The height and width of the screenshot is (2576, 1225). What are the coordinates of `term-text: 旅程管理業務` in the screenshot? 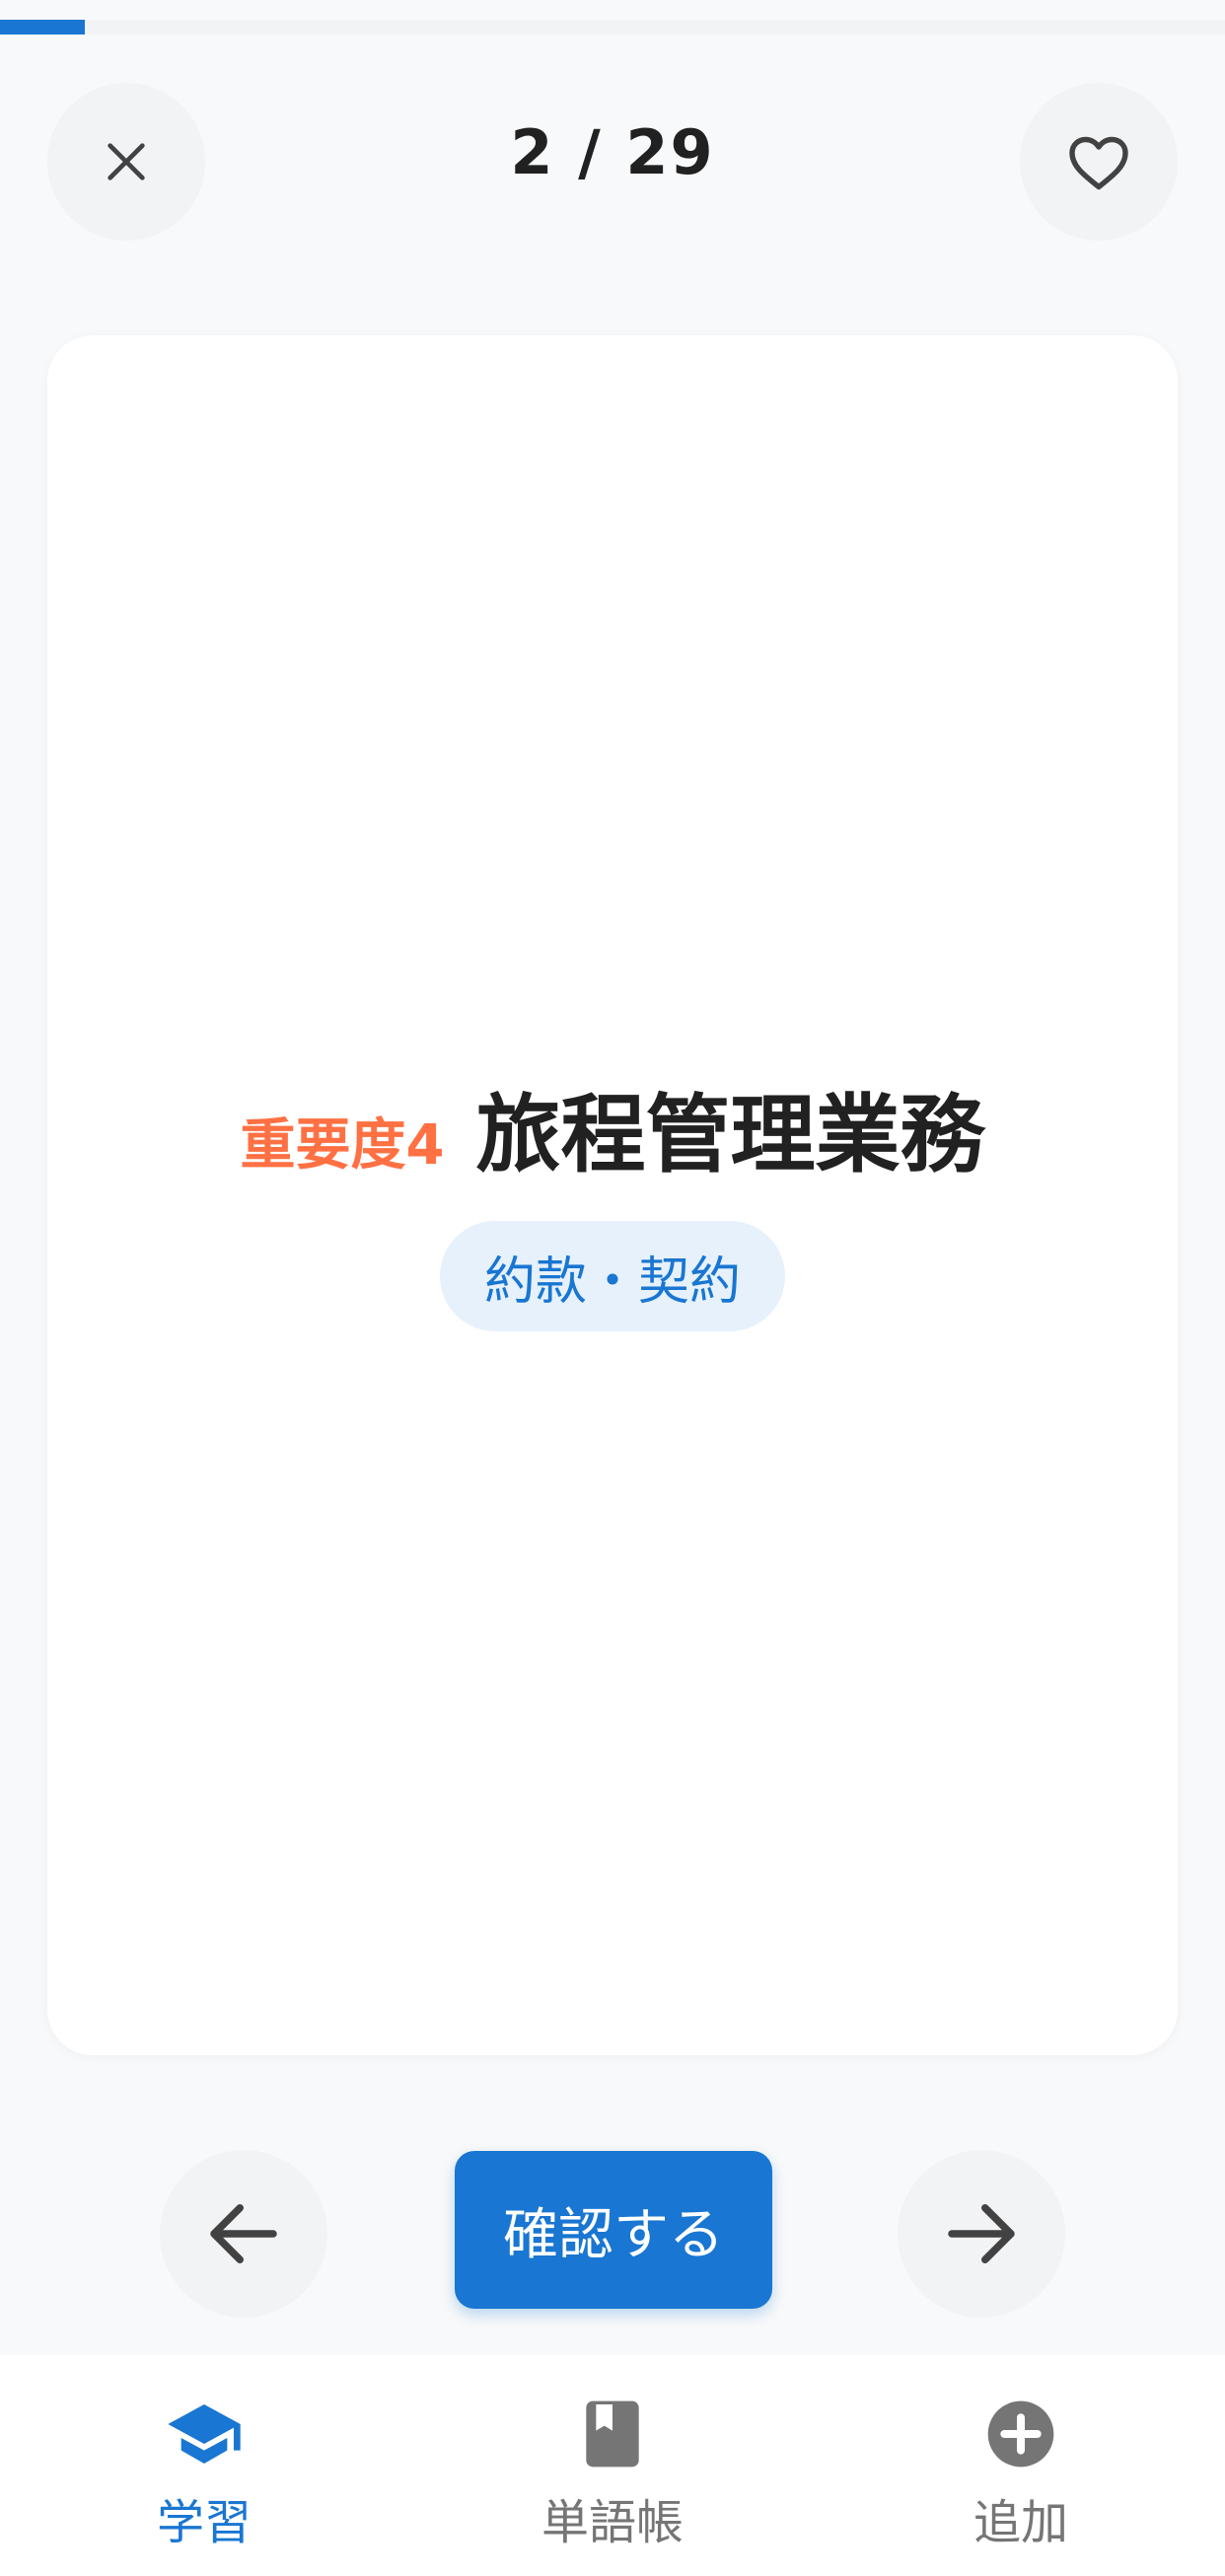 It's located at (730, 1135).